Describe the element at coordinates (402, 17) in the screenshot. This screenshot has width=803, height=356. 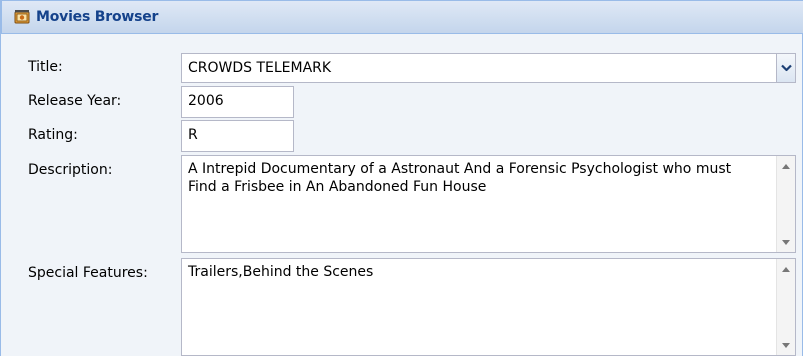
I see `panel-header: Movies Browser` at that location.